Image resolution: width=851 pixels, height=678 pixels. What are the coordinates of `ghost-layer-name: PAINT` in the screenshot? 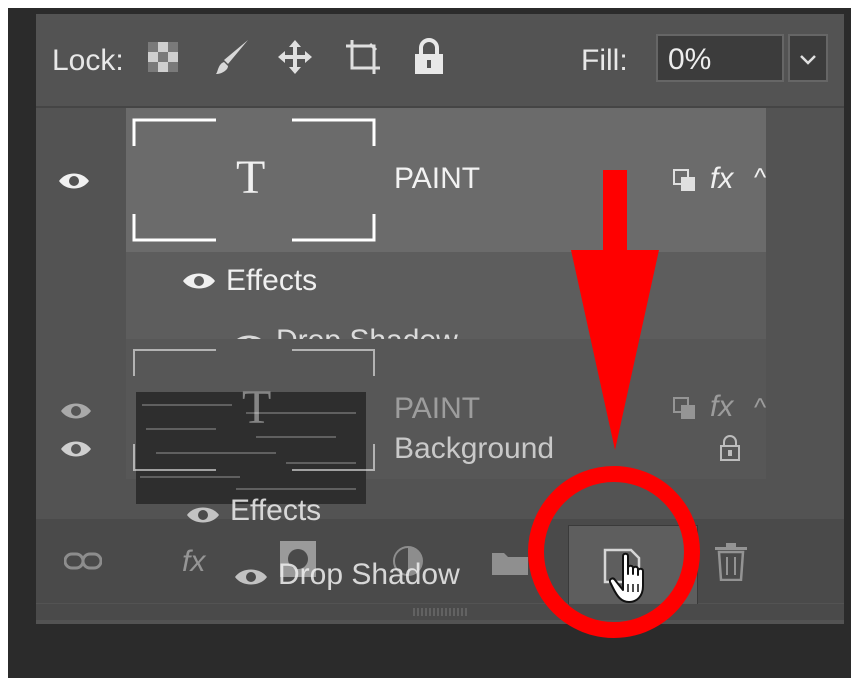 It's located at (437, 408).